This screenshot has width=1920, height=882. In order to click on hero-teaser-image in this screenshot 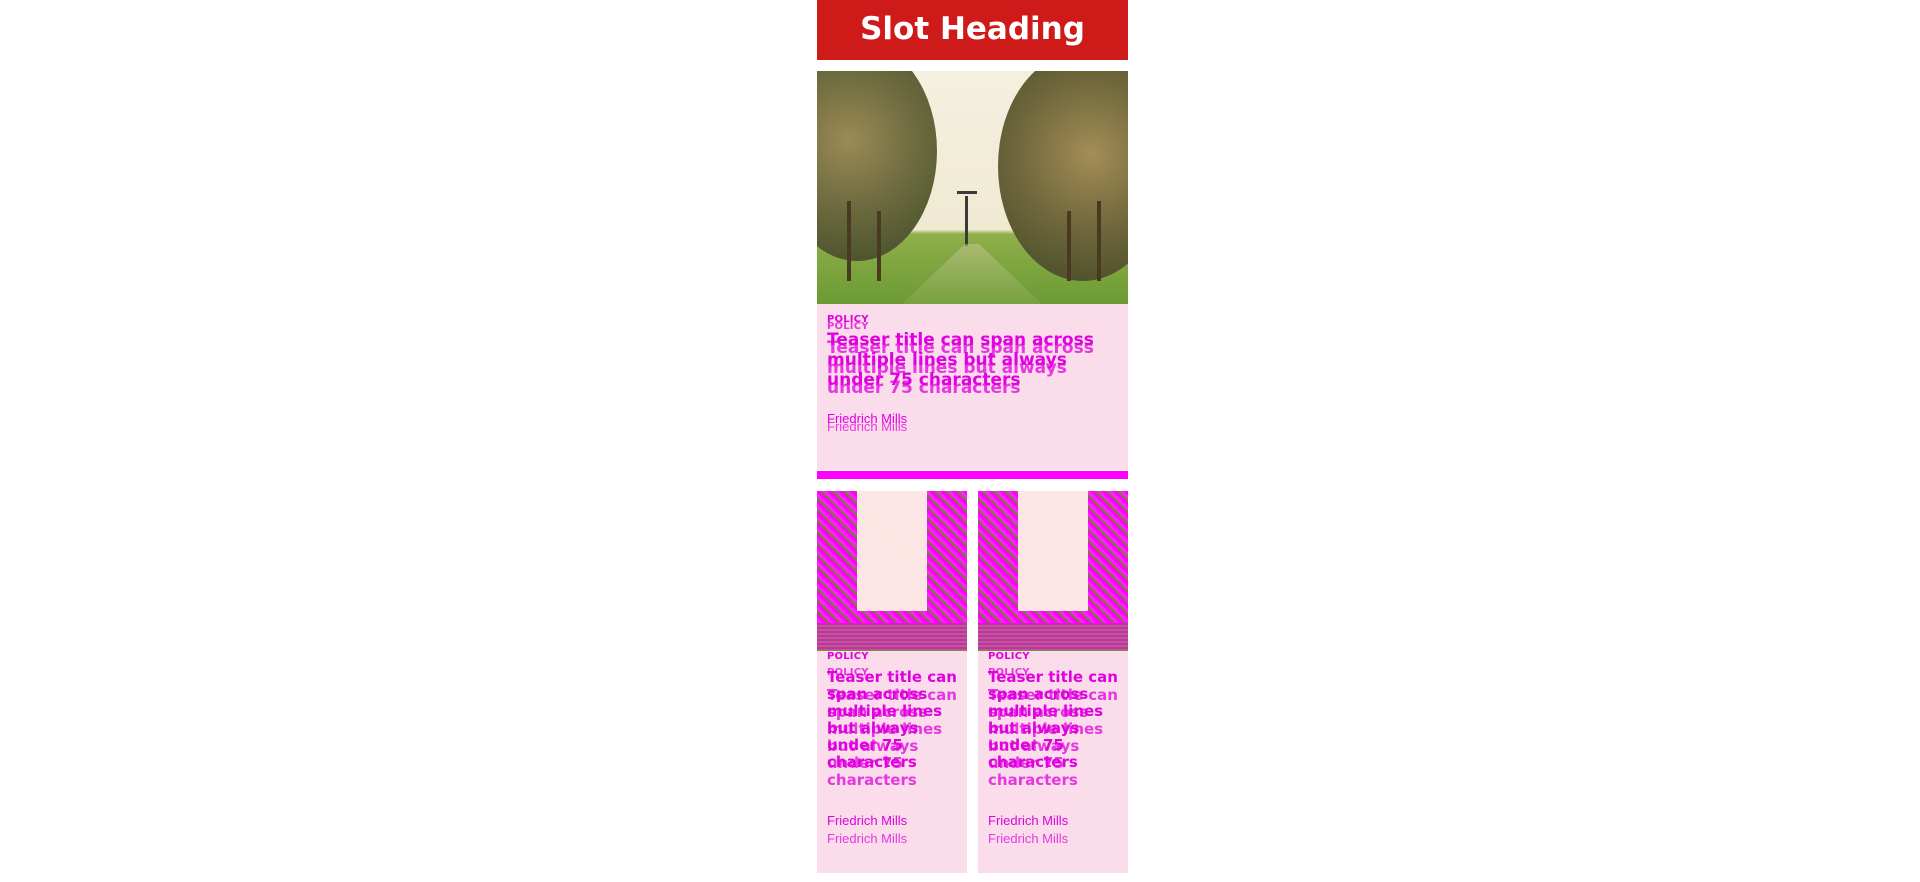, I will do `click(972, 187)`.